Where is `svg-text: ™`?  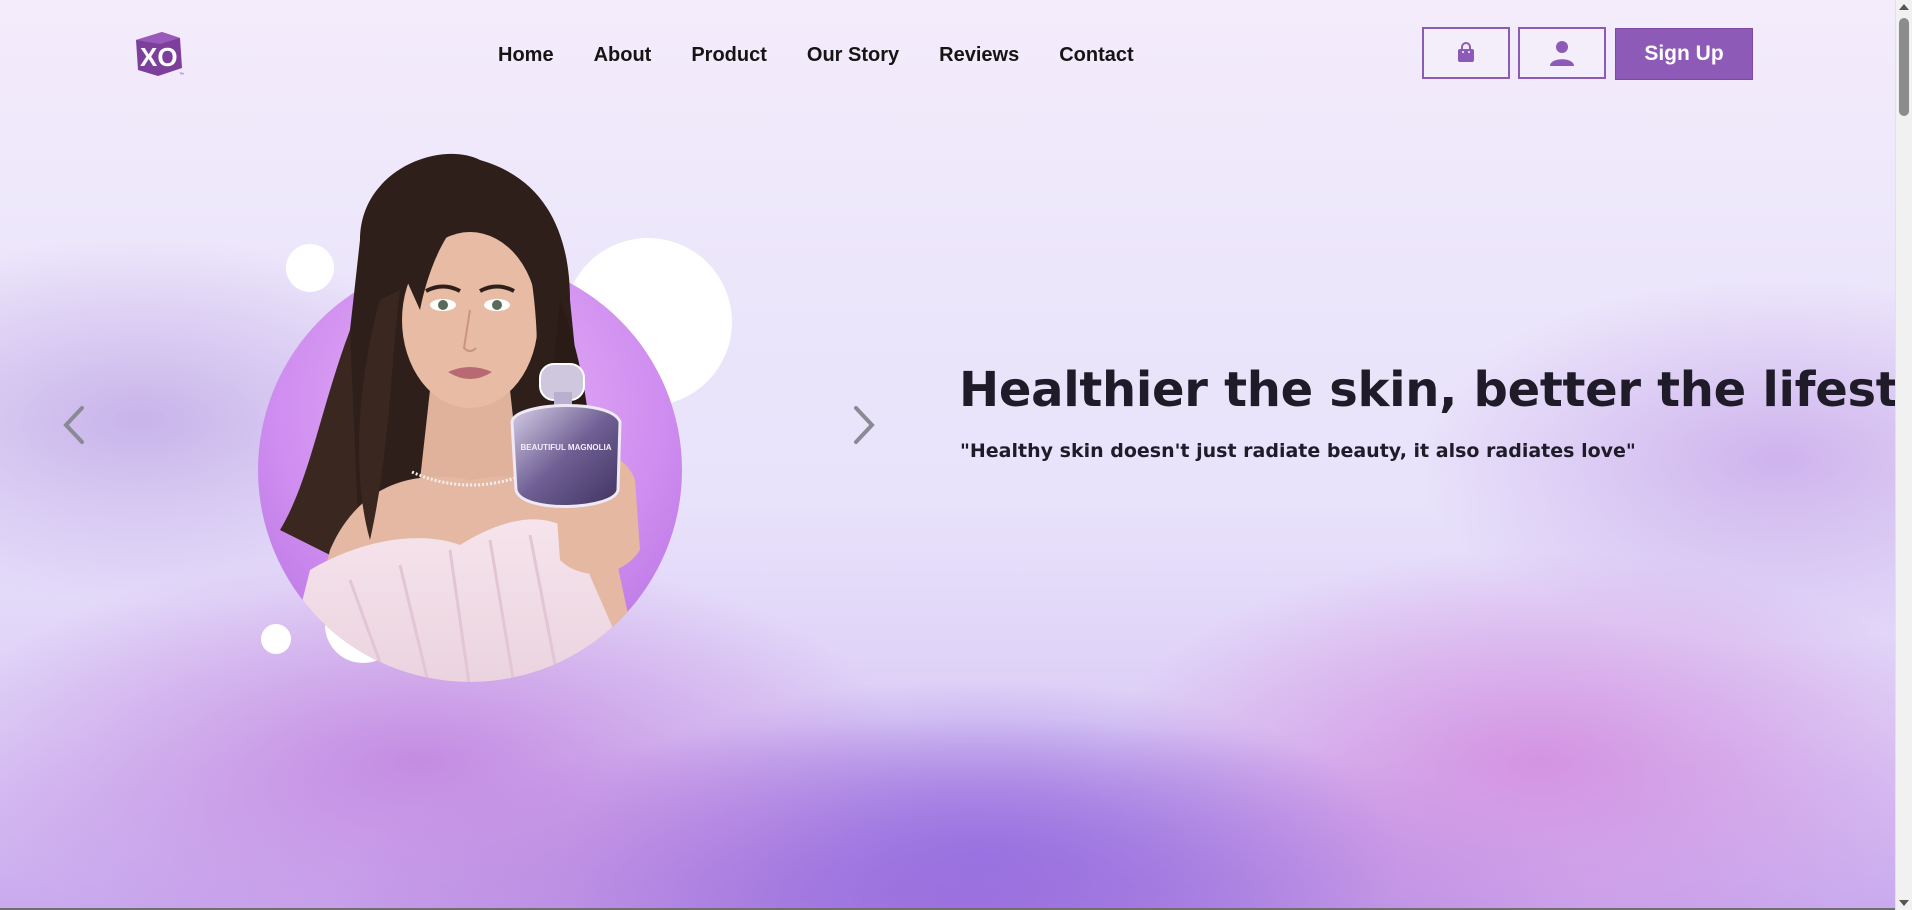 svg-text: ™ is located at coordinates (181, 75).